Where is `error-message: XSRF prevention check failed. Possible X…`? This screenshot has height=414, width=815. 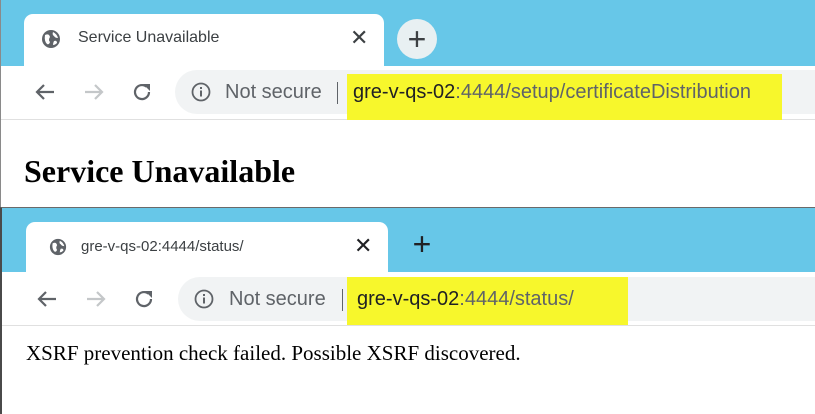 error-message: XSRF prevention check failed. Possible X… is located at coordinates (273, 353).